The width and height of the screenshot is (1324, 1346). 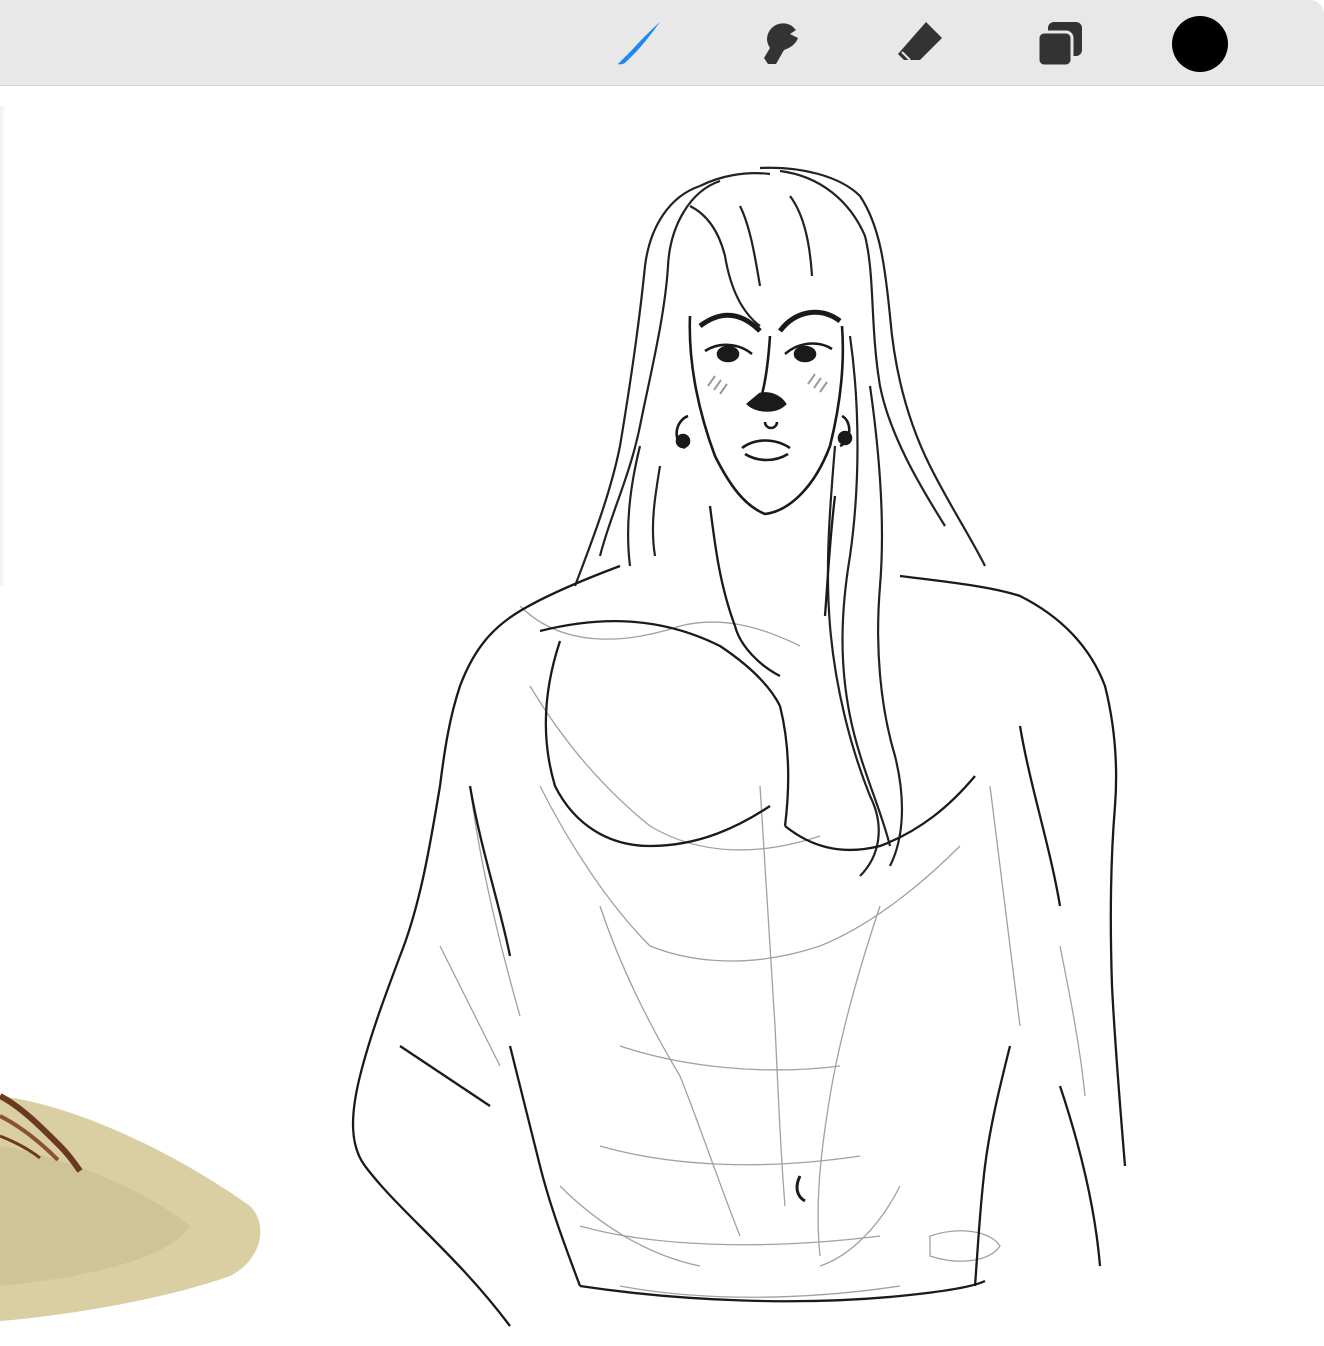 I want to click on current-color-swatch, so click(x=1200, y=44).